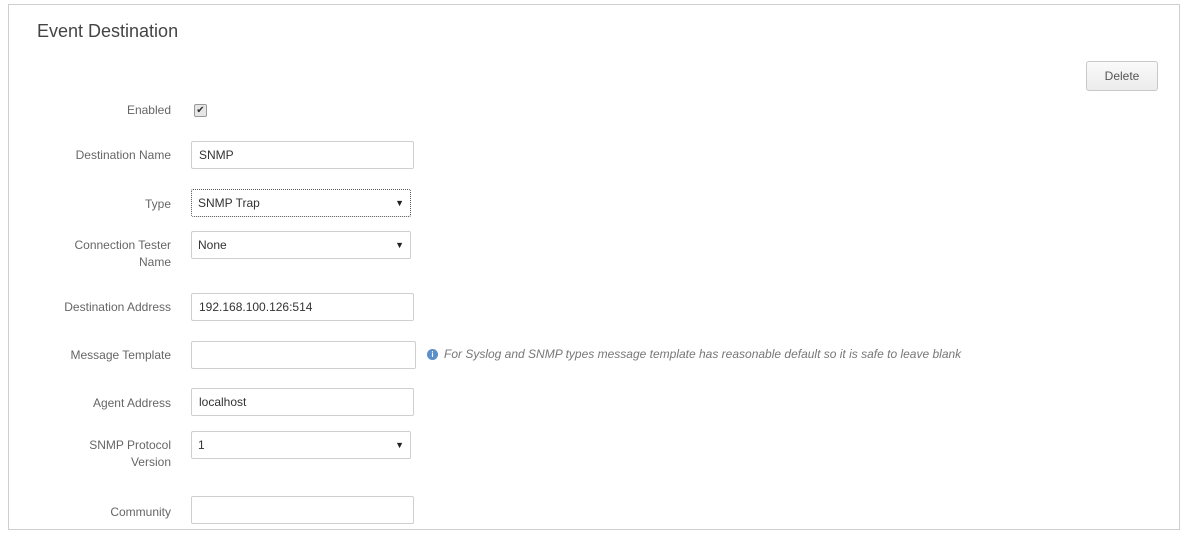 The height and width of the screenshot is (540, 1190). I want to click on connection-tester-select-value: None, so click(212, 245).